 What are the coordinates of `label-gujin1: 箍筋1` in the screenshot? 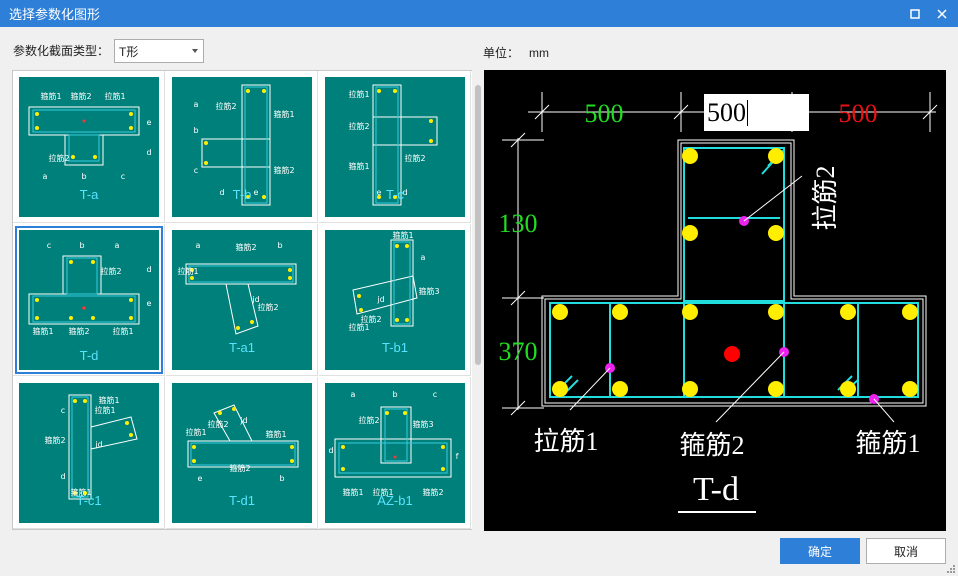 It's located at (887, 443).